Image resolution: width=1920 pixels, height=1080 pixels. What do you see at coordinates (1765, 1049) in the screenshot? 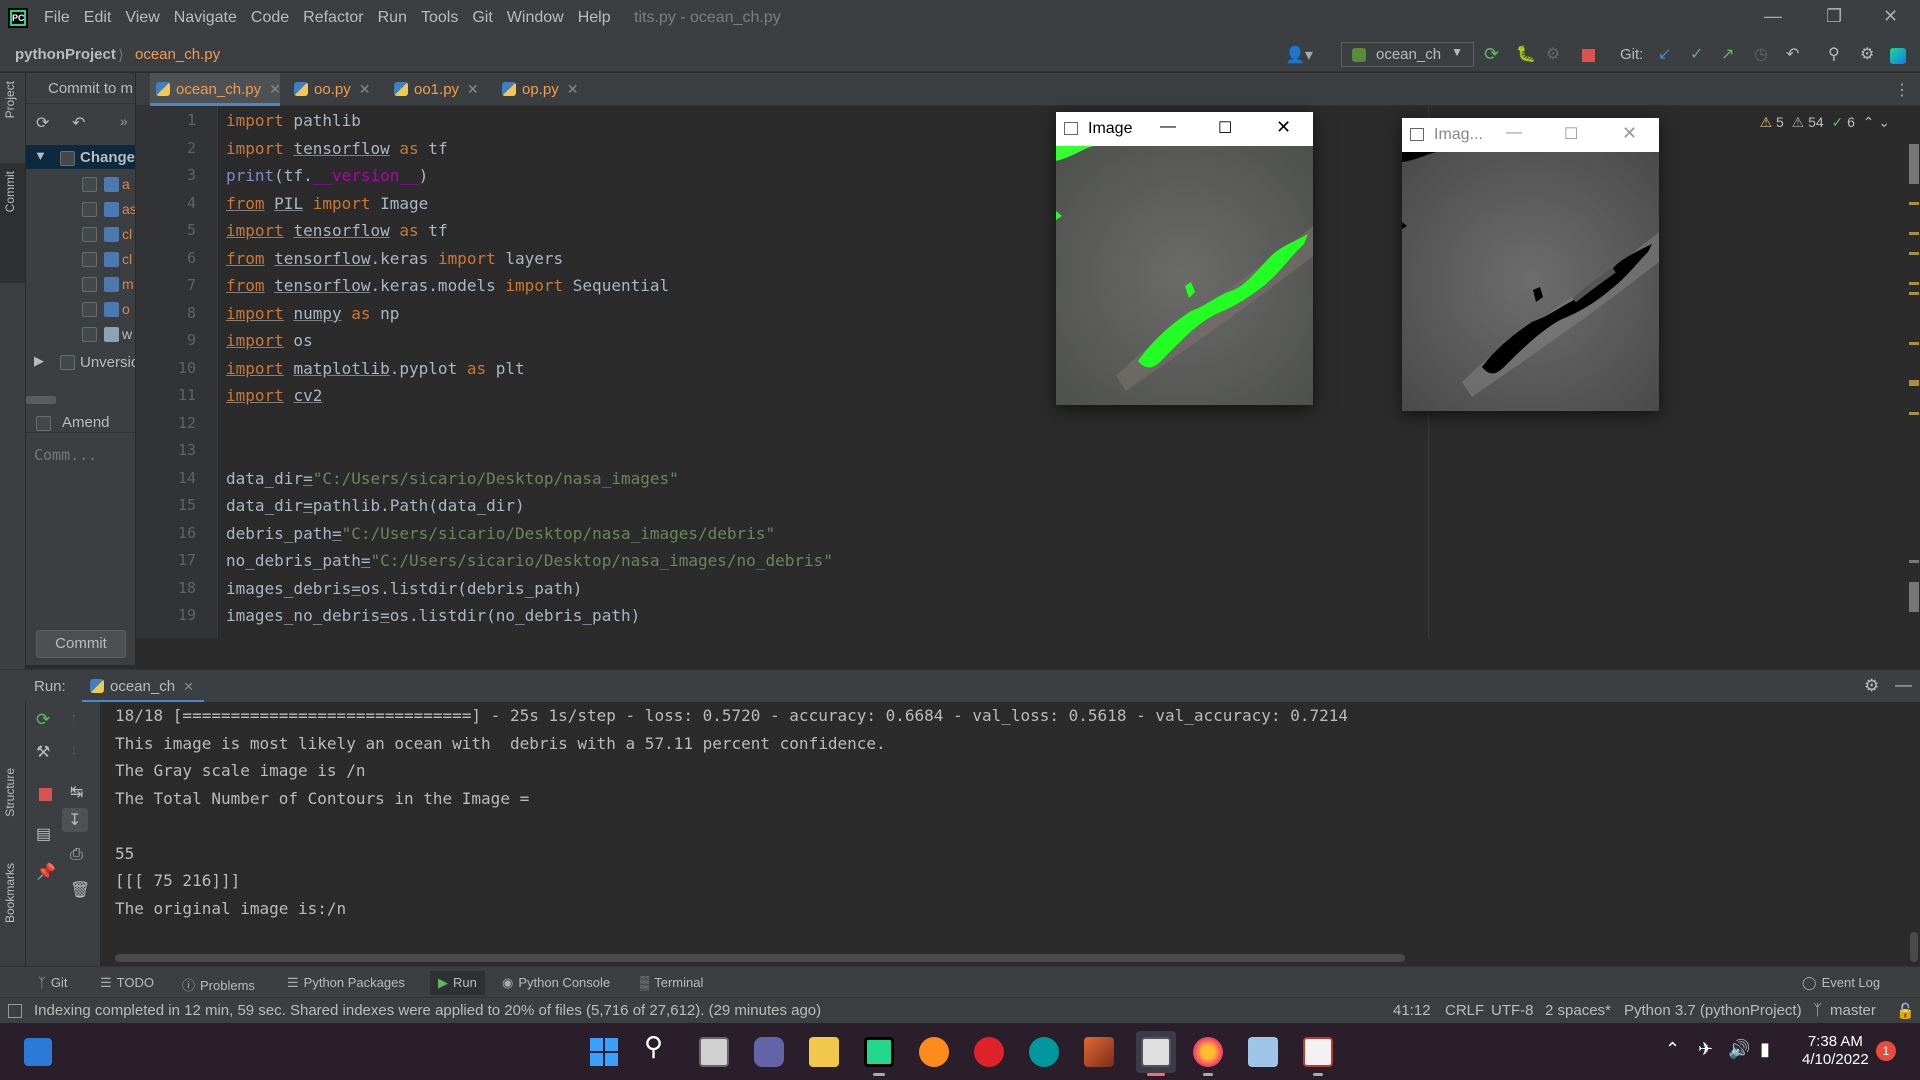
I see `battery-icon: ▮` at bounding box center [1765, 1049].